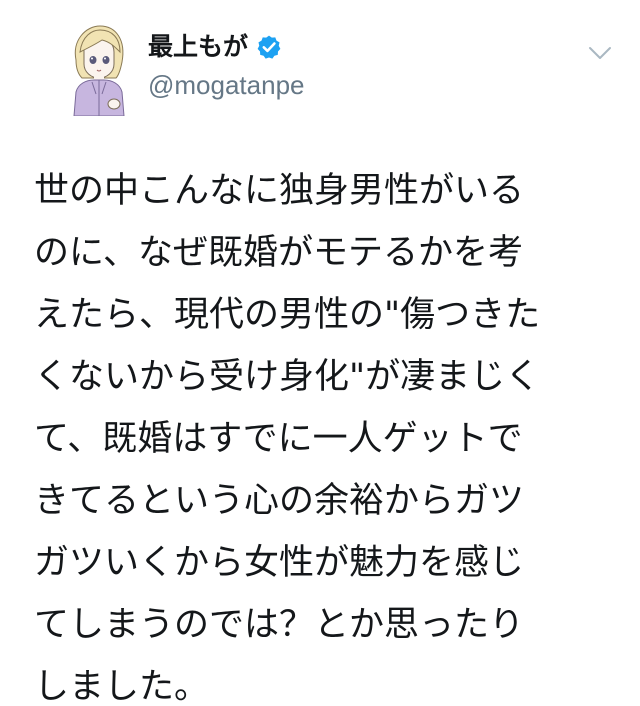 The image size is (640, 706). Describe the element at coordinates (269, 47) in the screenshot. I see `verified-badge-icon` at that location.